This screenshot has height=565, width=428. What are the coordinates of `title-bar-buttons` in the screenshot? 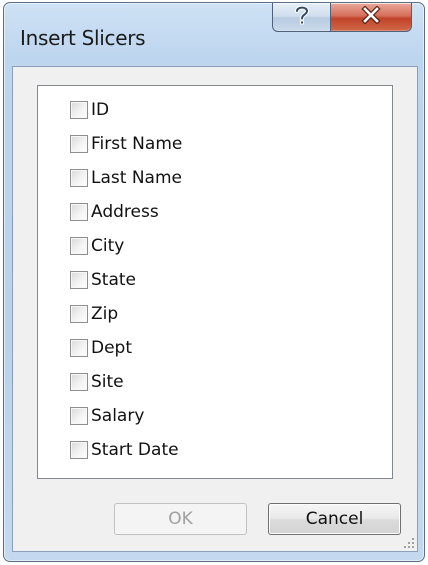 It's located at (342, 18).